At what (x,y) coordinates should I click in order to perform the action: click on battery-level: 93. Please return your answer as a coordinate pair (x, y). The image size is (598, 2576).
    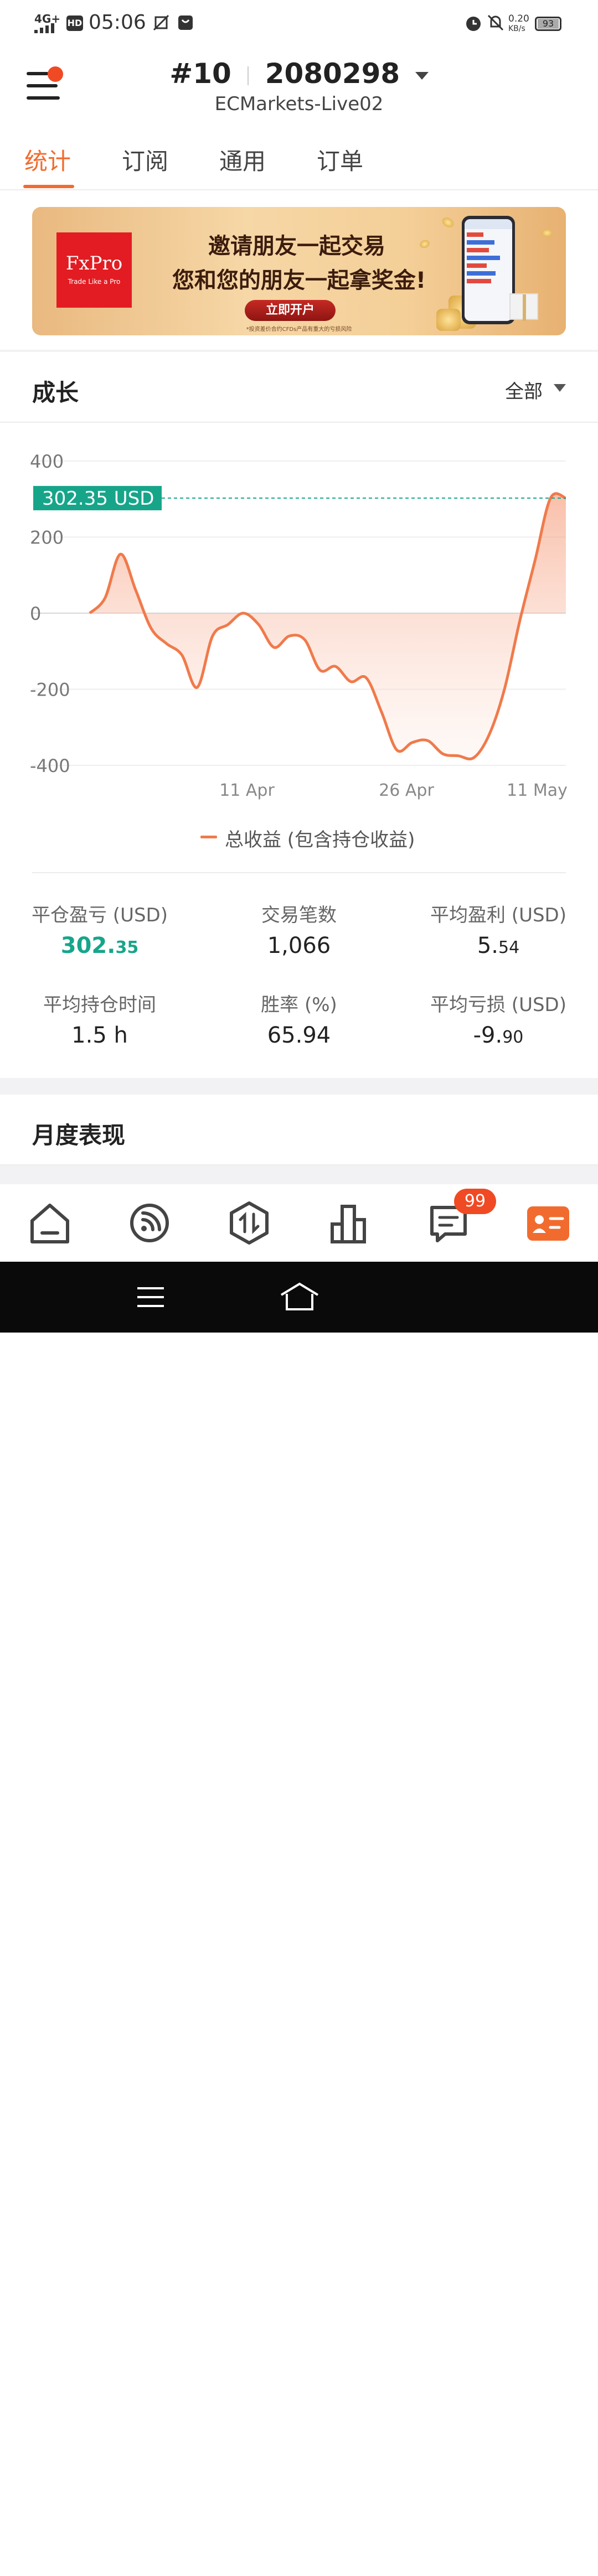
    Looking at the image, I should click on (548, 24).